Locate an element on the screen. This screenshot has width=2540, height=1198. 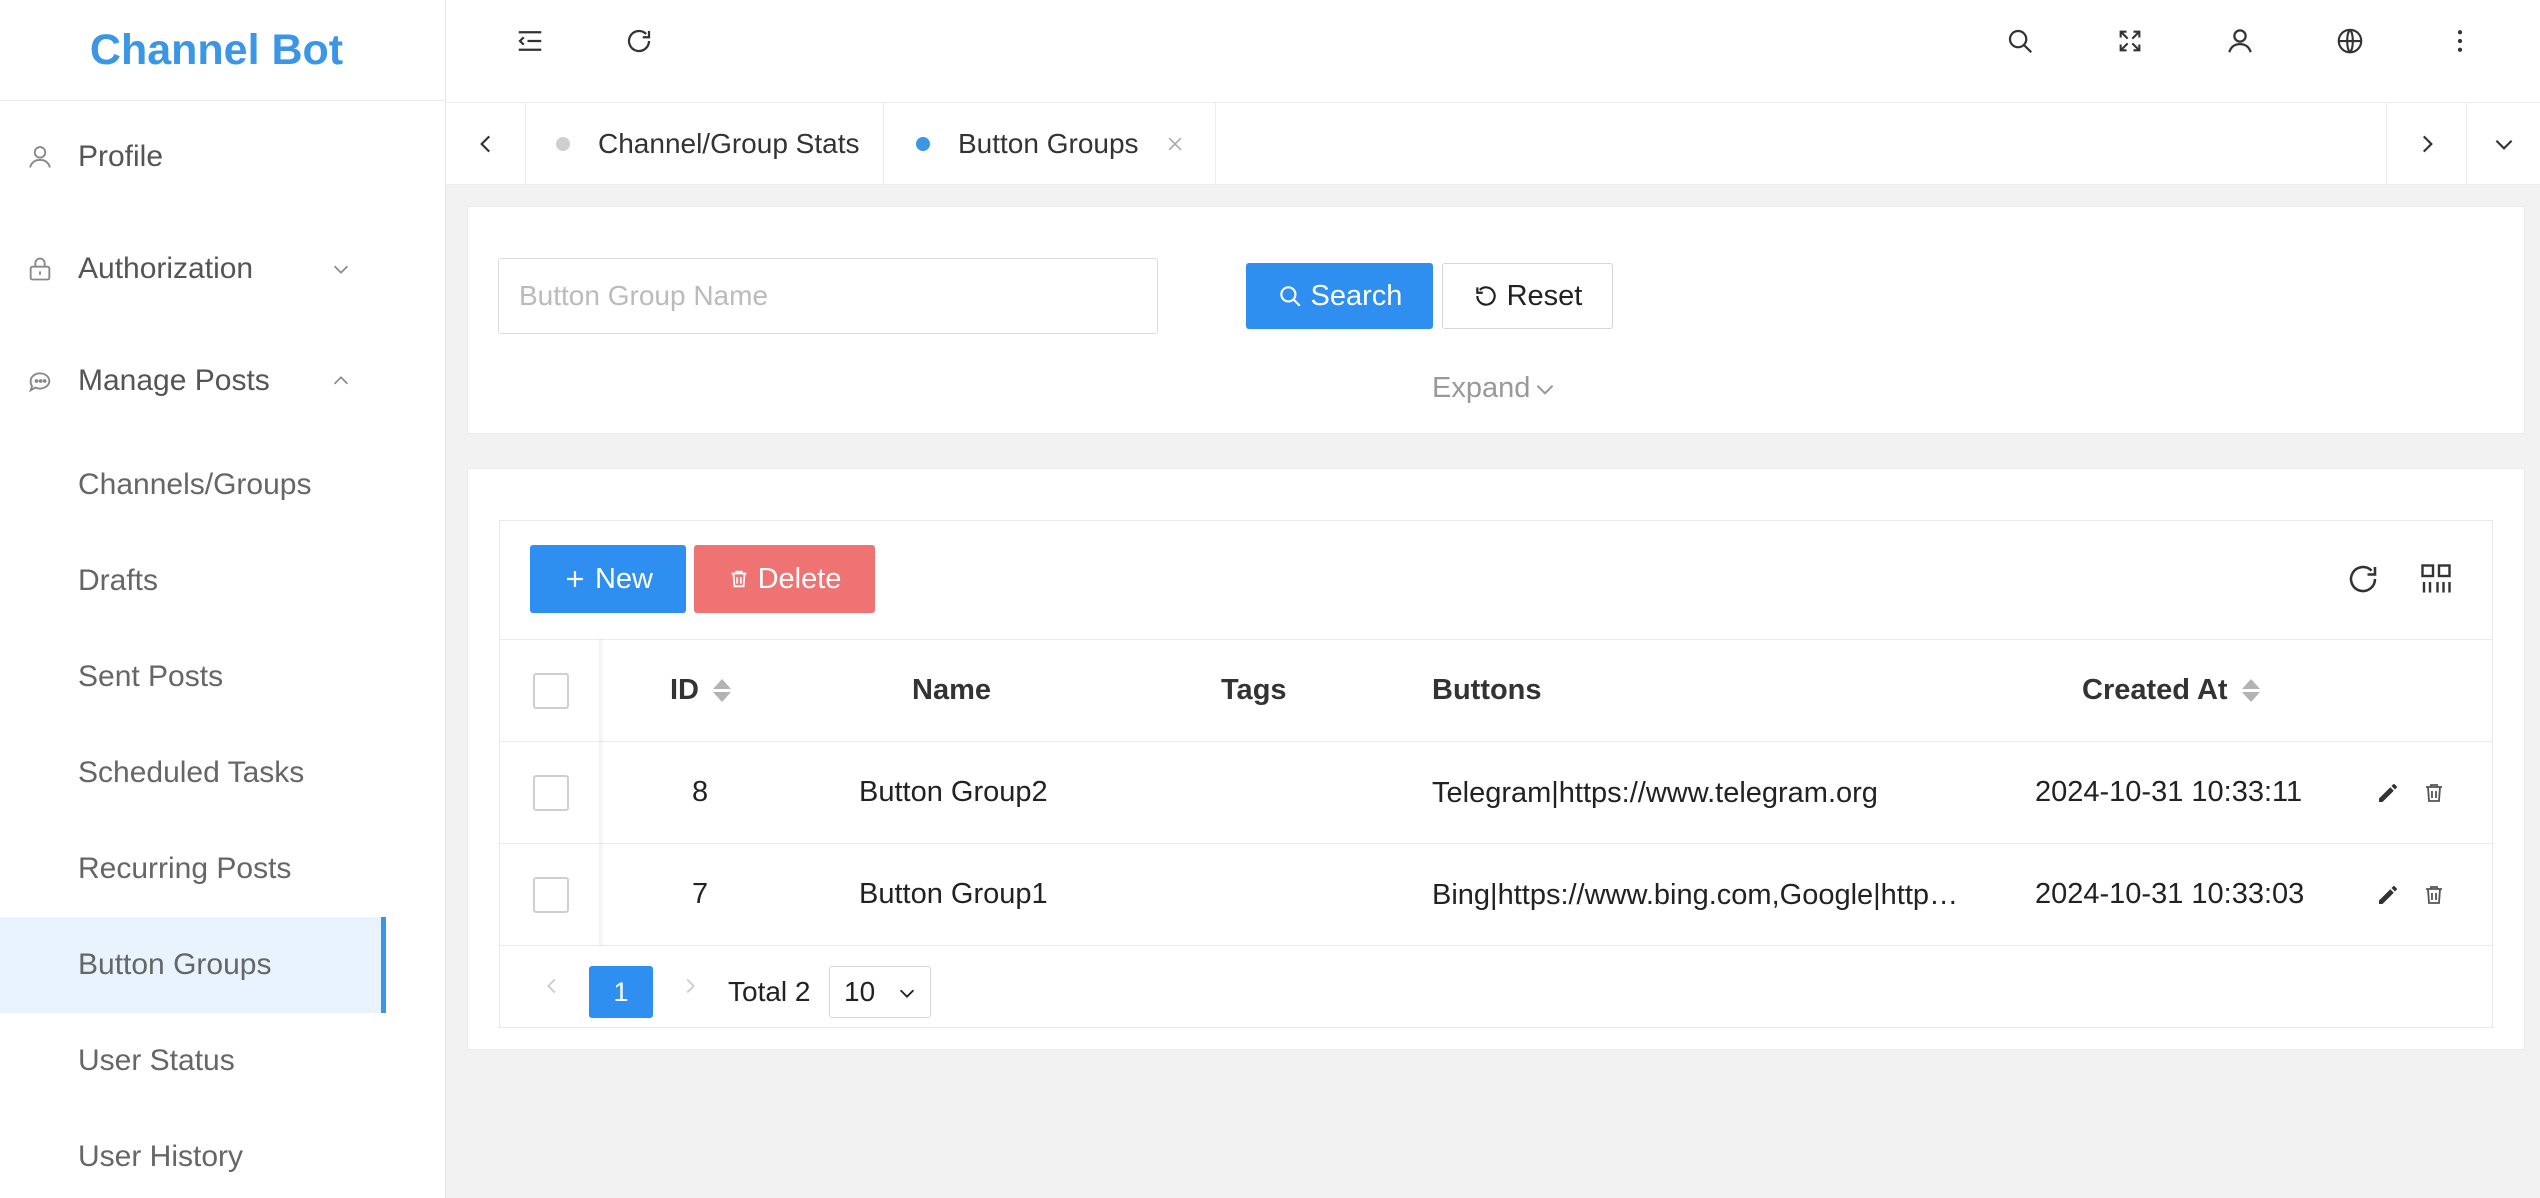
sidebar-item-label: Manage Posts is located at coordinates (174, 380).